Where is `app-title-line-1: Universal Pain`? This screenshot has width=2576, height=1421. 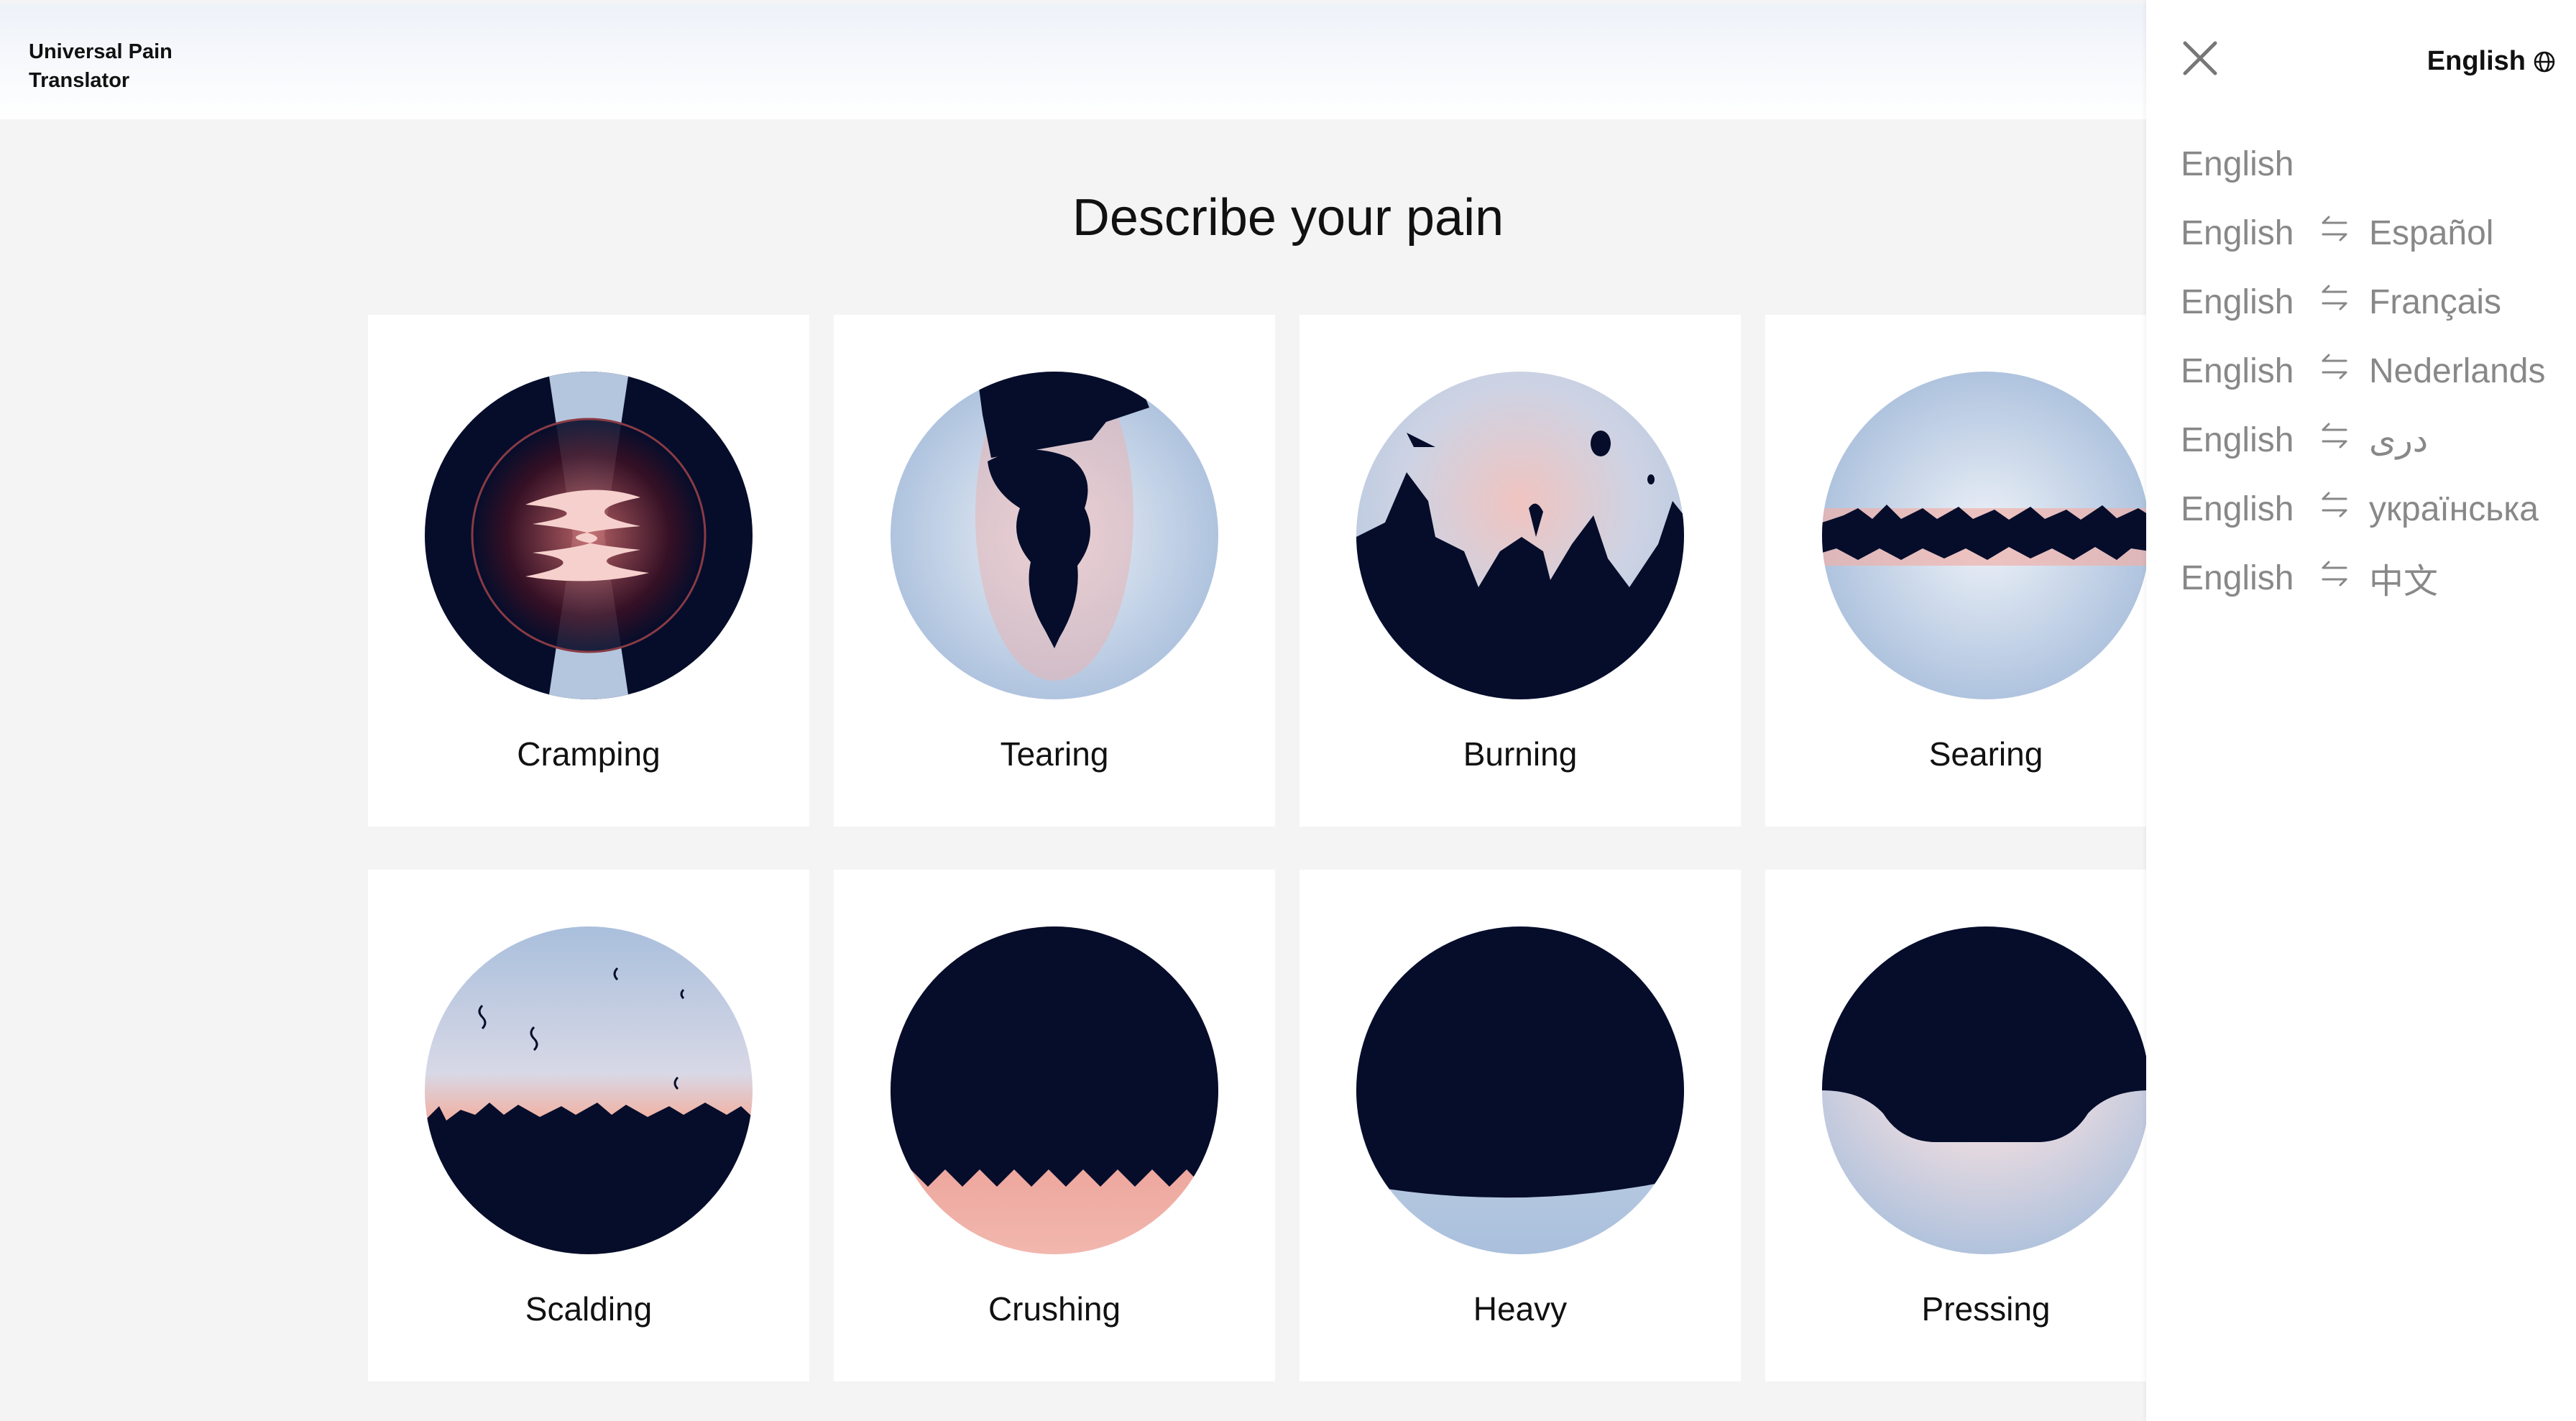
app-title-line-1: Universal Pain is located at coordinates (100, 51).